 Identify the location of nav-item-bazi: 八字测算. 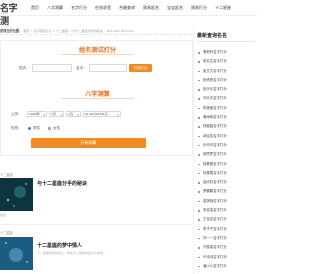
(55, 7).